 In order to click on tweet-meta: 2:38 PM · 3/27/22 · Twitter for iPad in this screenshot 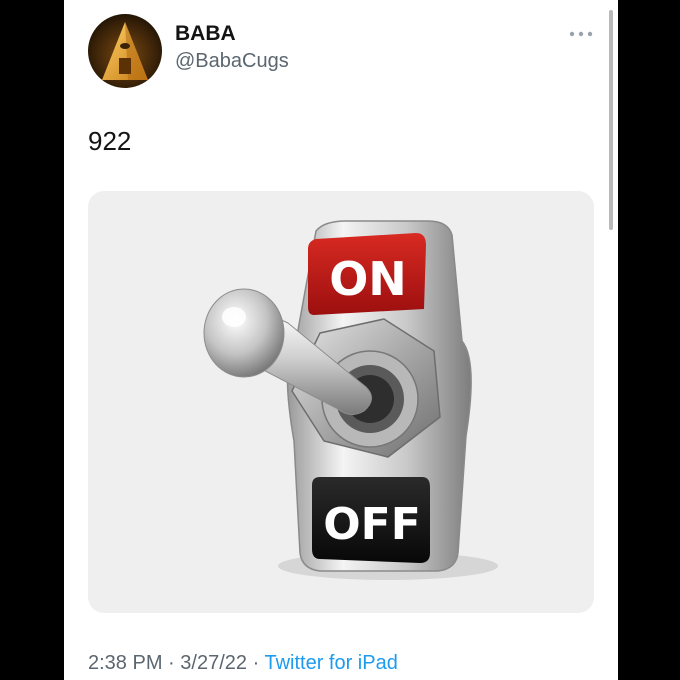, I will do `click(243, 663)`.